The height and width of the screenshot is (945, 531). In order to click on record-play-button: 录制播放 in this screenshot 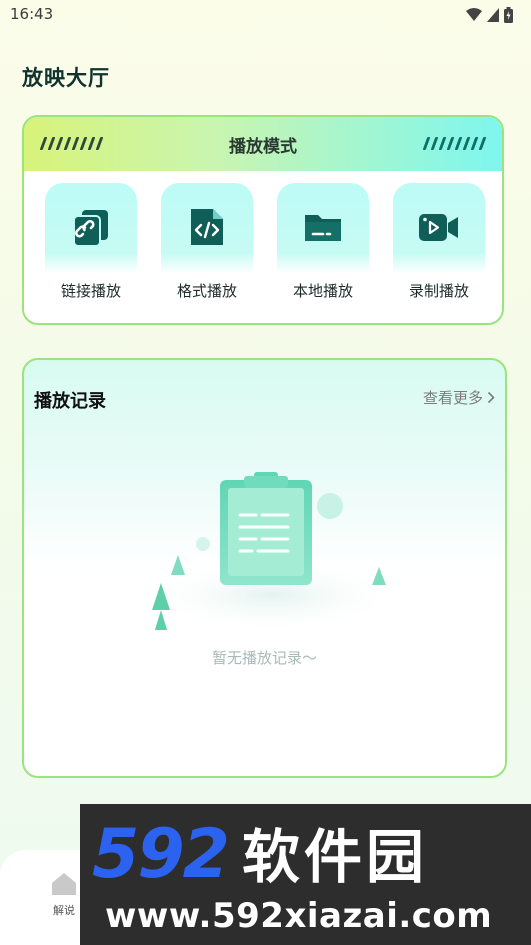, I will do `click(439, 246)`.